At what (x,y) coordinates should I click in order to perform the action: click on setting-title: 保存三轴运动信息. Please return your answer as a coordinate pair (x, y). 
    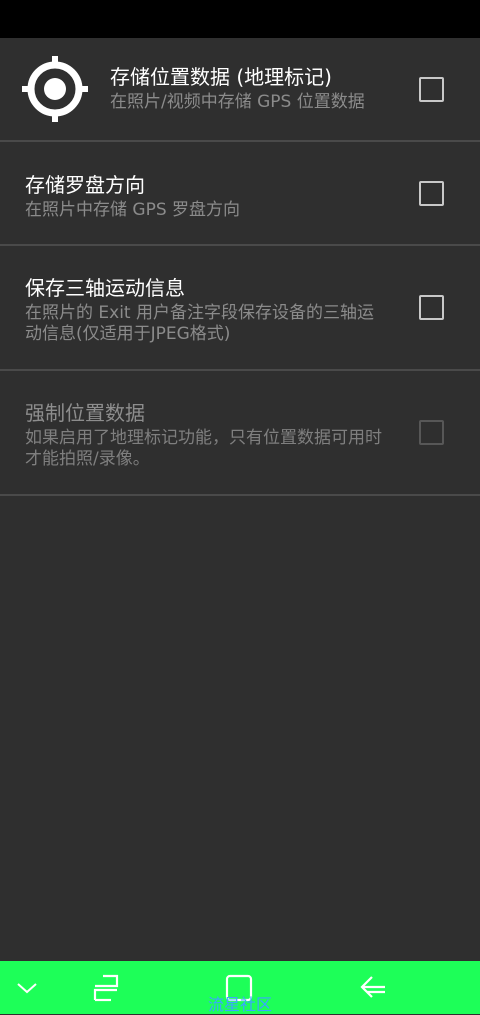
    Looking at the image, I should click on (105, 288).